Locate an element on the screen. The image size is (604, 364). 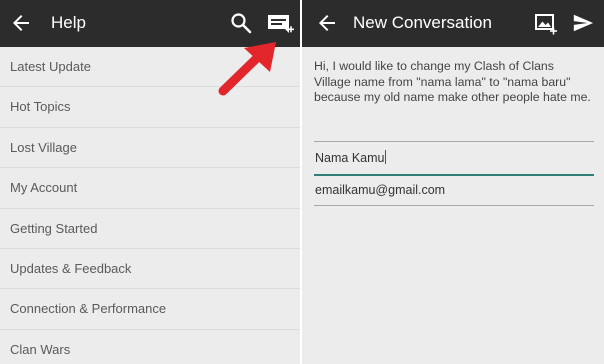
search-icon is located at coordinates (241, 23).